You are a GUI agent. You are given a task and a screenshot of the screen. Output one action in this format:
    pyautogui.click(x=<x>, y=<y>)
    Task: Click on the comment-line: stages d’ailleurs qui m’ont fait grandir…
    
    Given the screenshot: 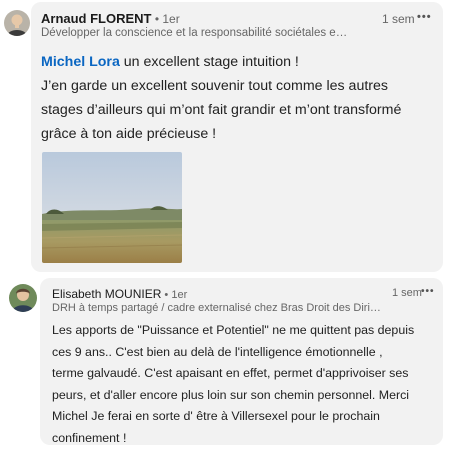 What is the action you would take?
    pyautogui.click(x=221, y=110)
    